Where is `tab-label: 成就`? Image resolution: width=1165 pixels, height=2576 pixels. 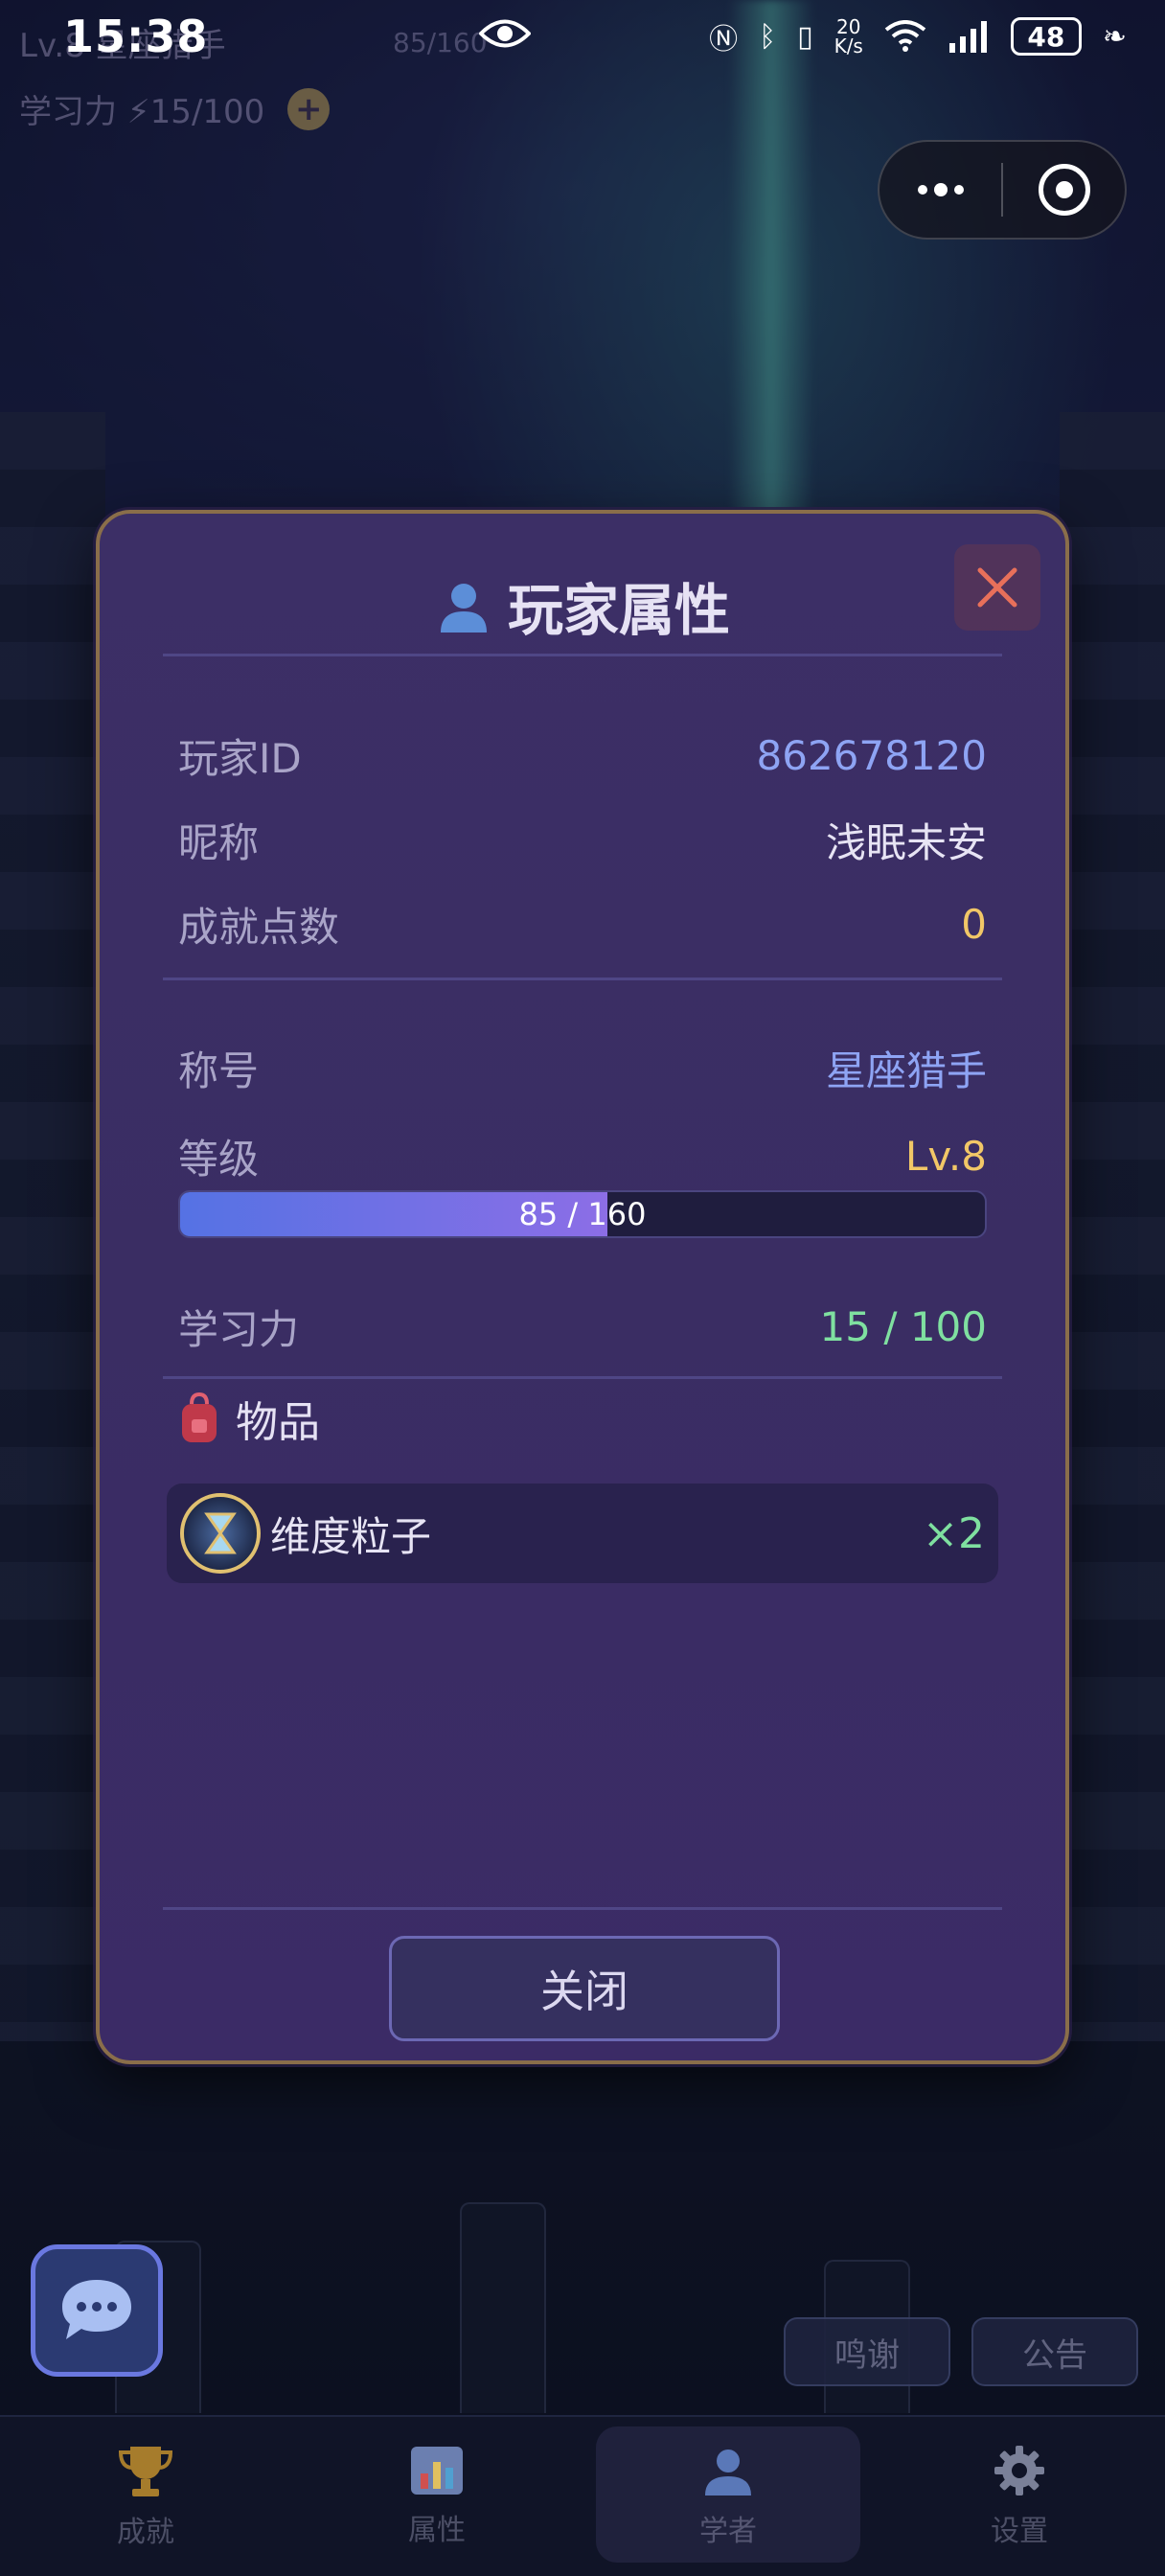 tab-label: 成就 is located at coordinates (146, 2532).